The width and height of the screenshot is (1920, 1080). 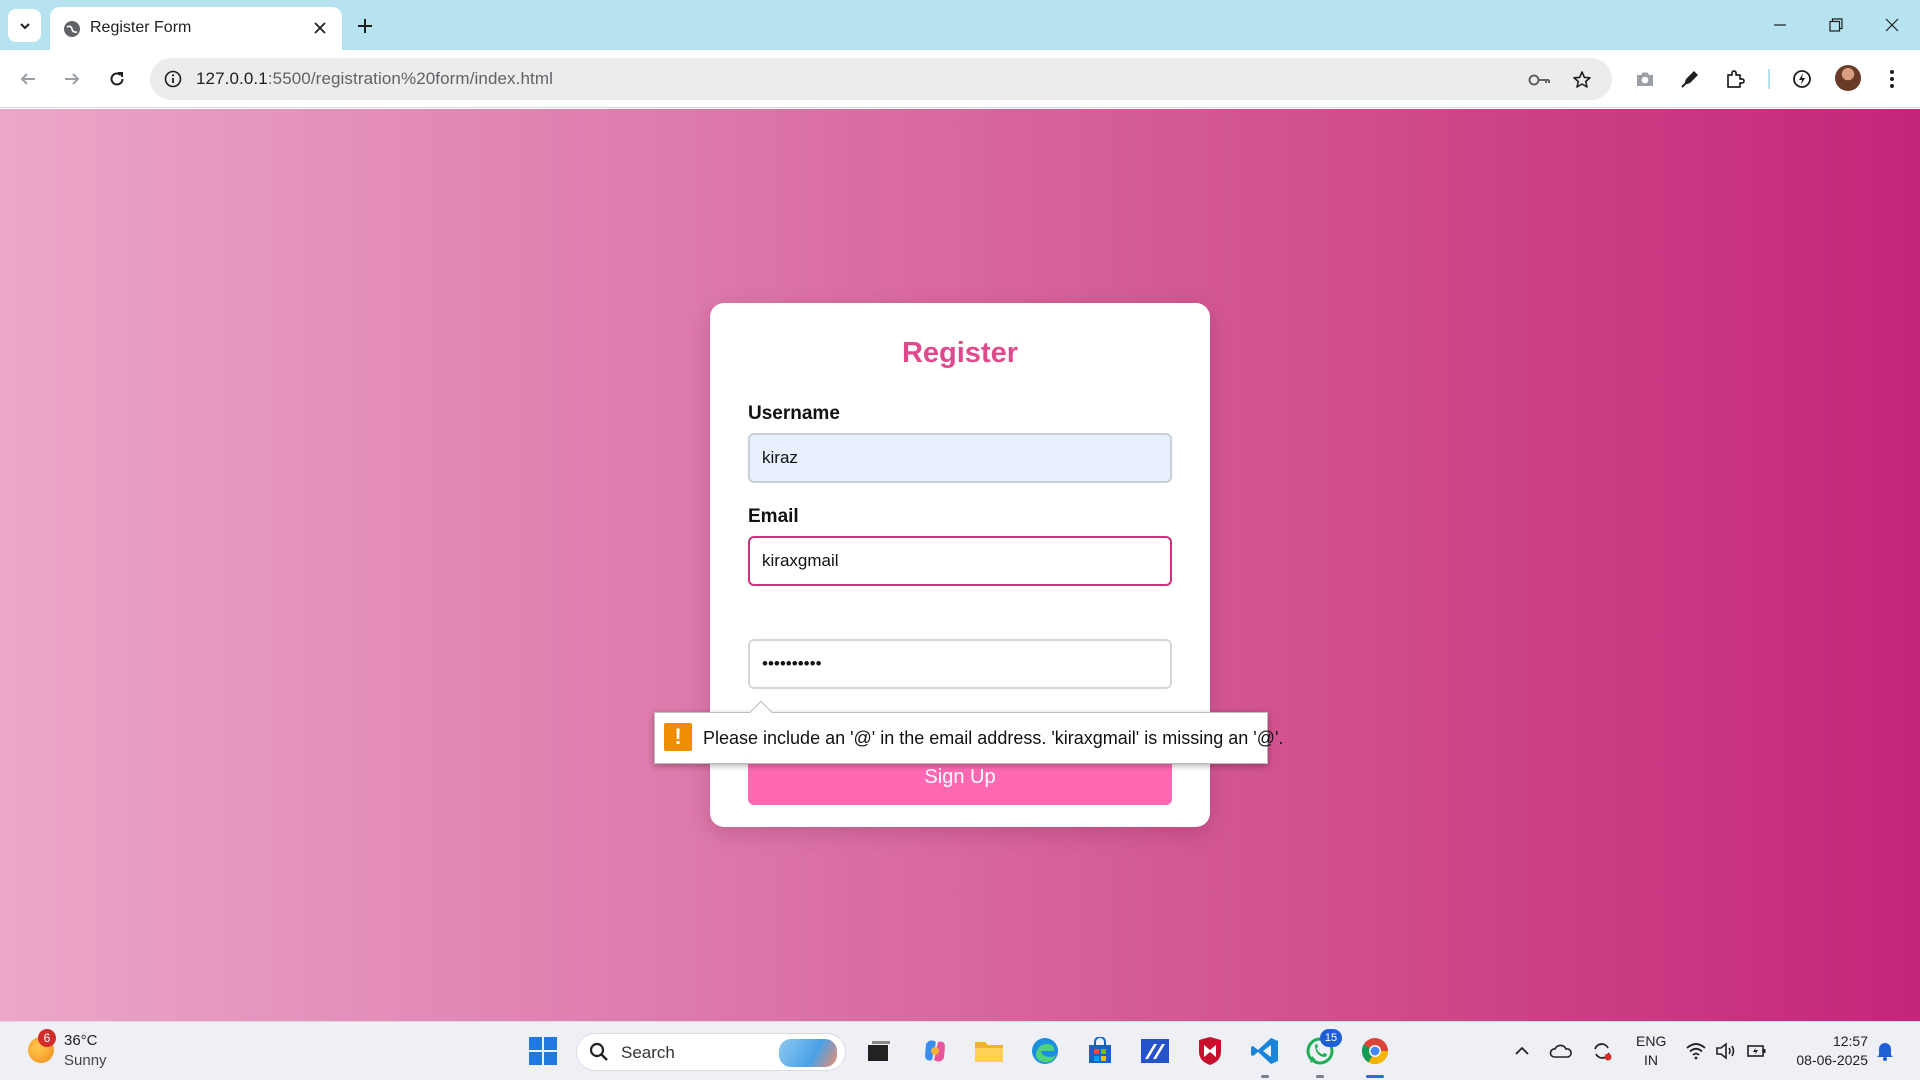 I want to click on reload-icon, so click(x=117, y=79).